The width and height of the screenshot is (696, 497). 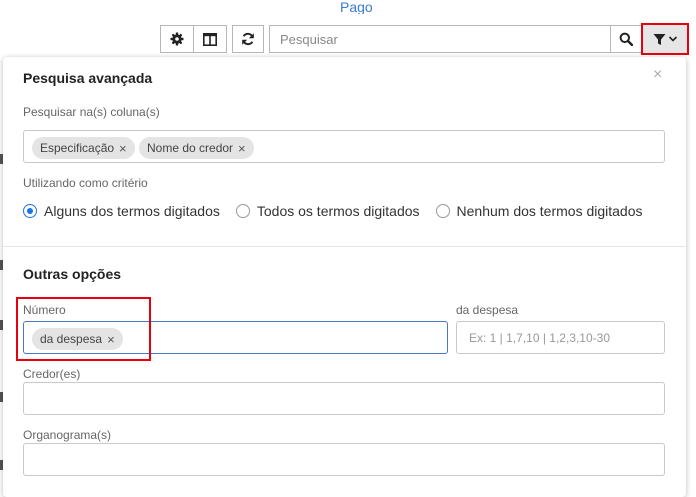 What do you see at coordinates (85, 183) in the screenshot?
I see `criteria-label: Utilizando como critério` at bounding box center [85, 183].